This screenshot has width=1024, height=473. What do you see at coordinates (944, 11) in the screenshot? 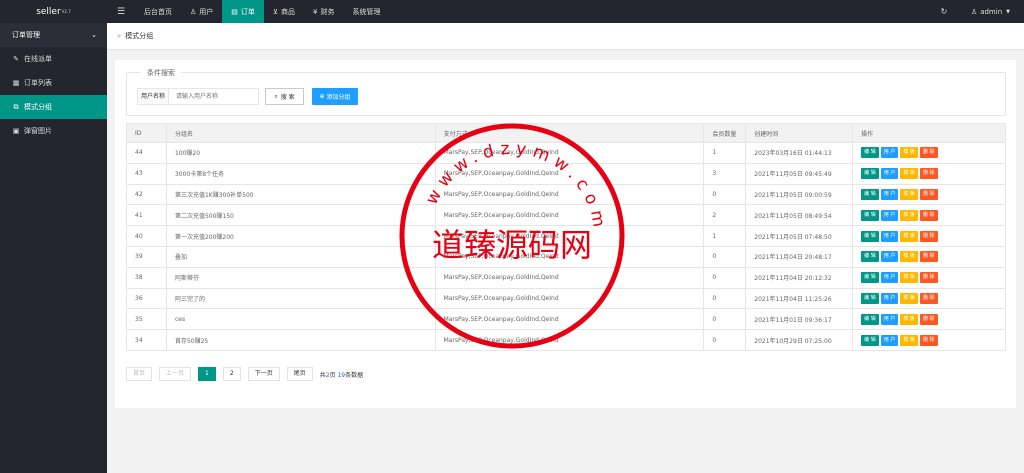
I see `refresh-icon: ↻` at bounding box center [944, 11].